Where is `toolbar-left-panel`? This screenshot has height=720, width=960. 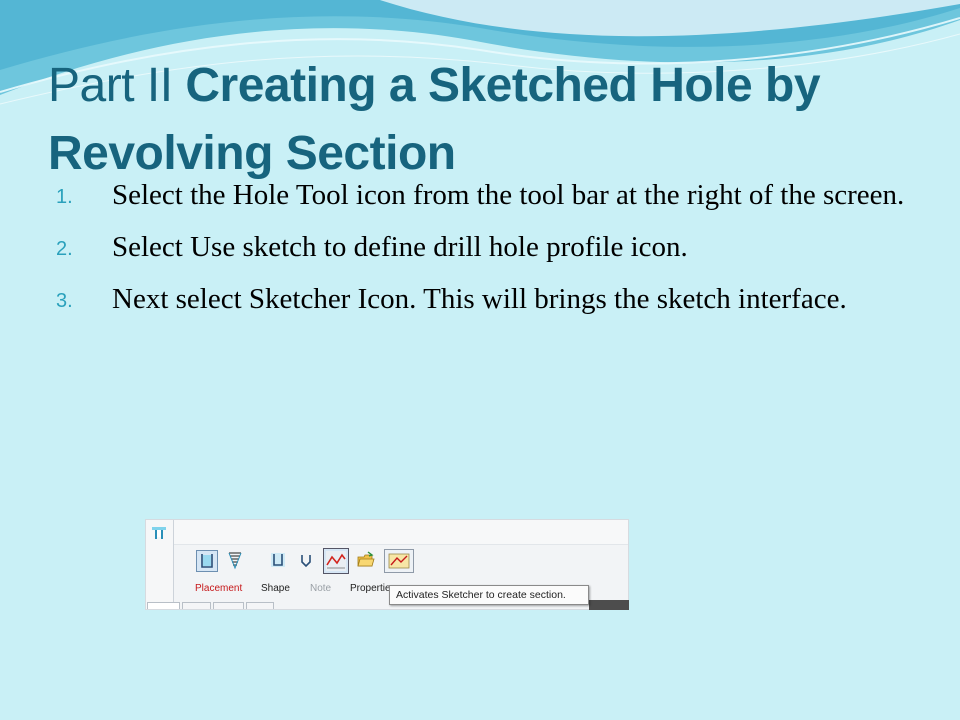
toolbar-left-panel is located at coordinates (160, 564).